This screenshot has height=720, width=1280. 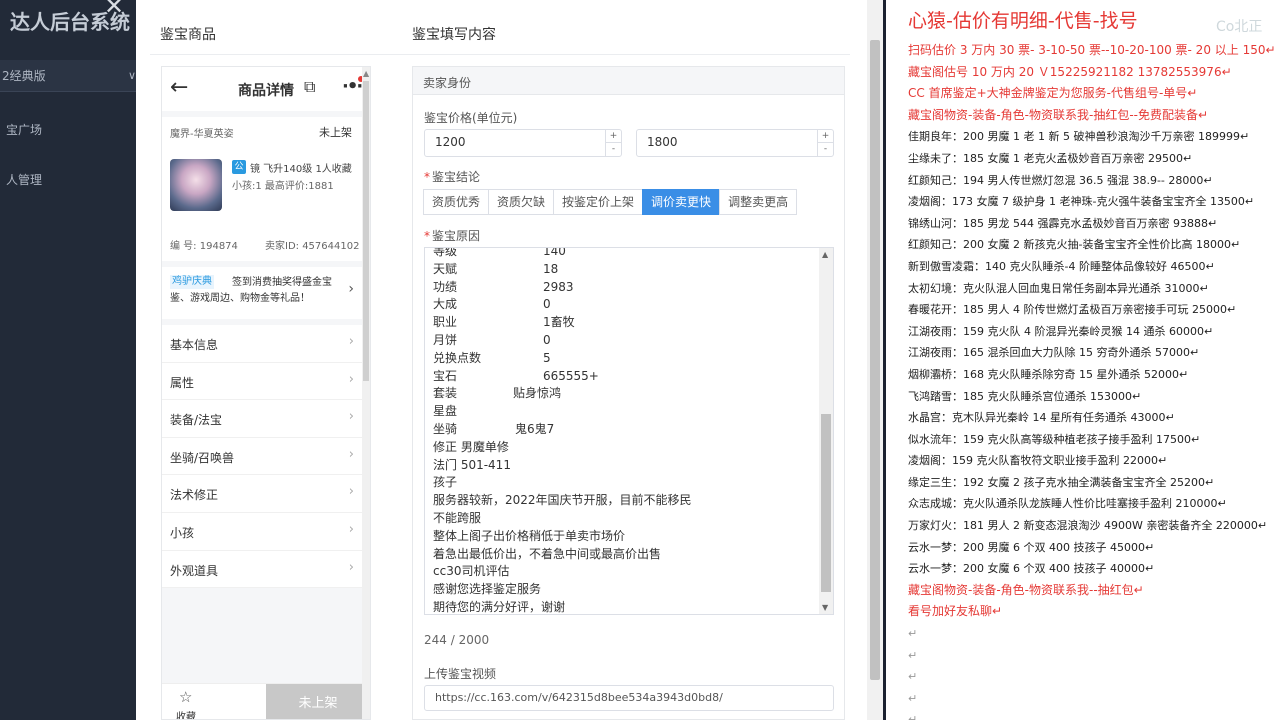 I want to click on reason-line: 套装 贴身惊鸿, so click(x=625, y=394).